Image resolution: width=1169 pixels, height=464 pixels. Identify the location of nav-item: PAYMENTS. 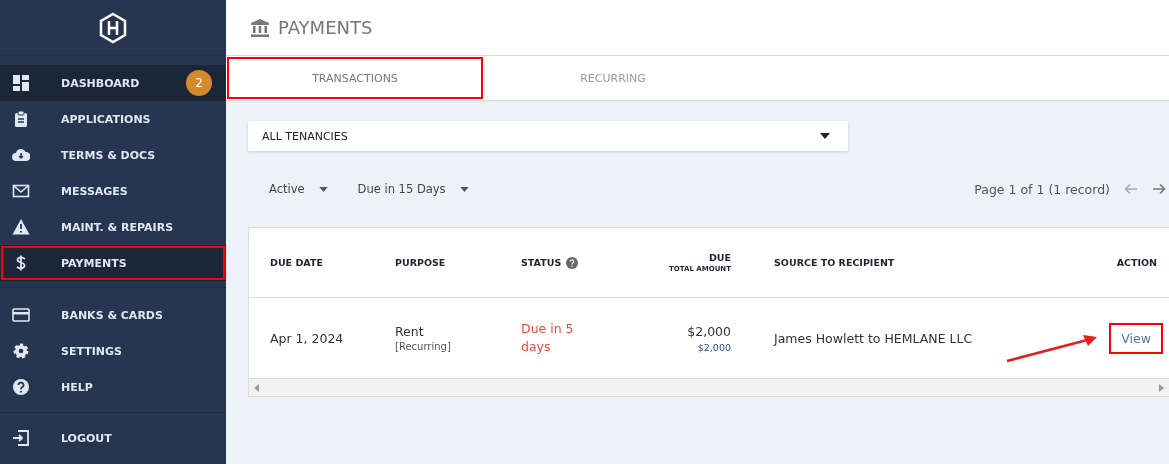
(113, 263).